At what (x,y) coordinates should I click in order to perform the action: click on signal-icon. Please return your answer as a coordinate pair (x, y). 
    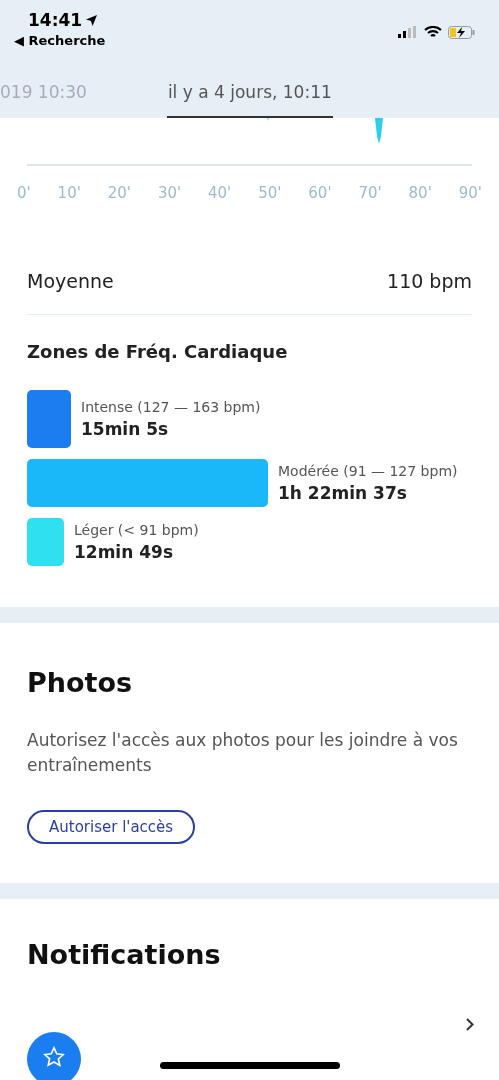
    Looking at the image, I should click on (408, 32).